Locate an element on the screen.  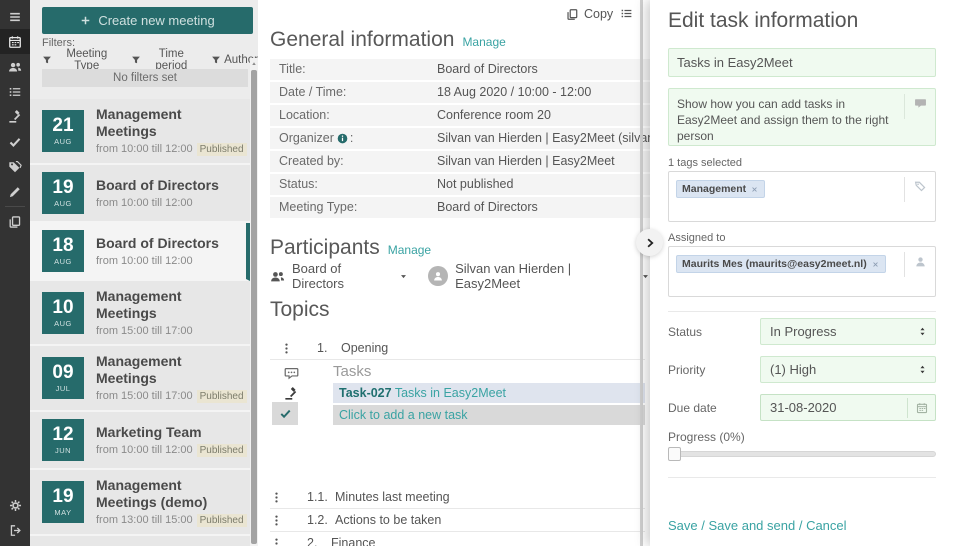
create-meeting-label: Create new meeting is located at coordinates (156, 20).